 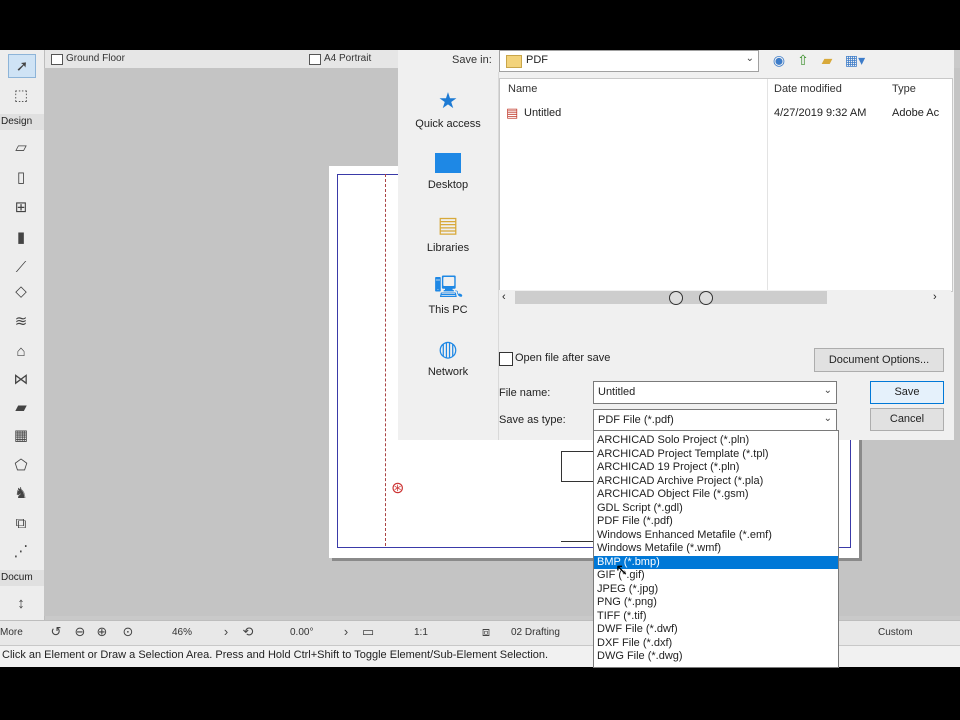 I want to click on nav-this-pc: 🖳 This PC, so click(x=448, y=295).